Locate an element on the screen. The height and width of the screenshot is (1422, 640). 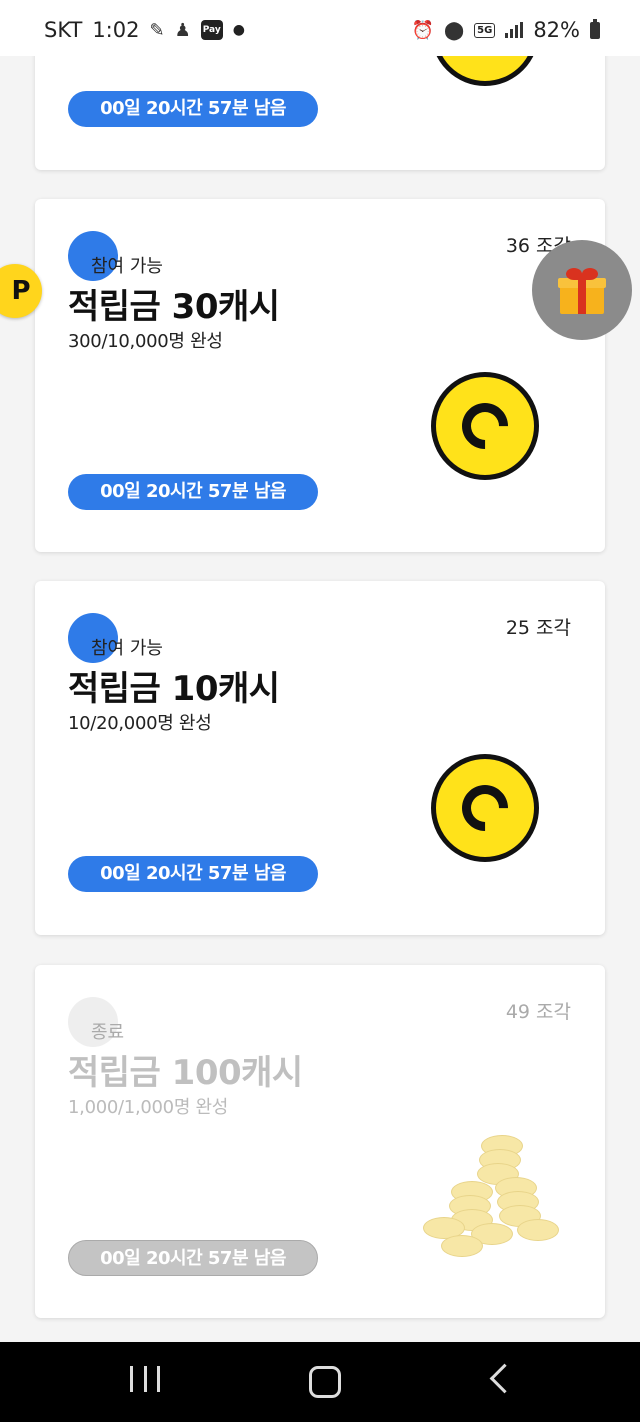
status-left: SKT 1:02 ✎ ♟ Pay ● is located at coordinates (144, 30).